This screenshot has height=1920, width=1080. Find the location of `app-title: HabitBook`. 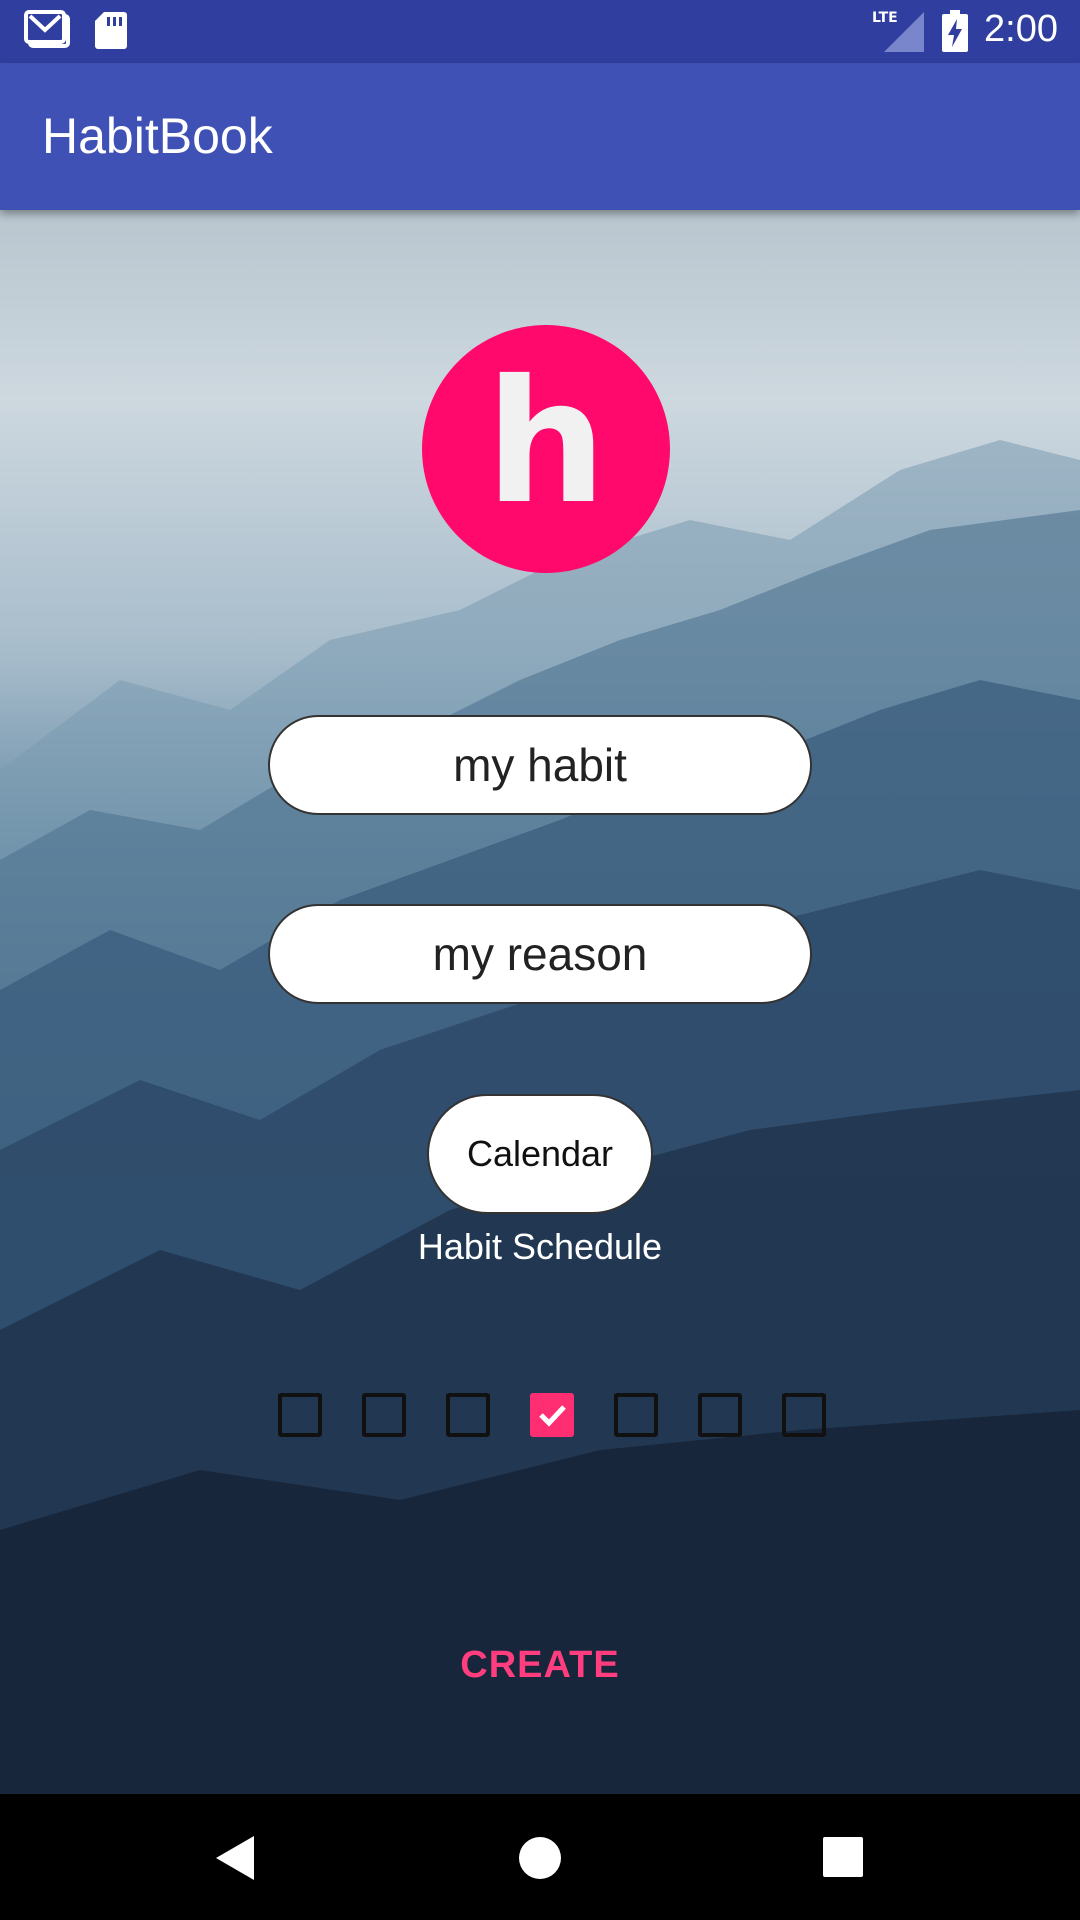

app-title: HabitBook is located at coordinates (157, 136).